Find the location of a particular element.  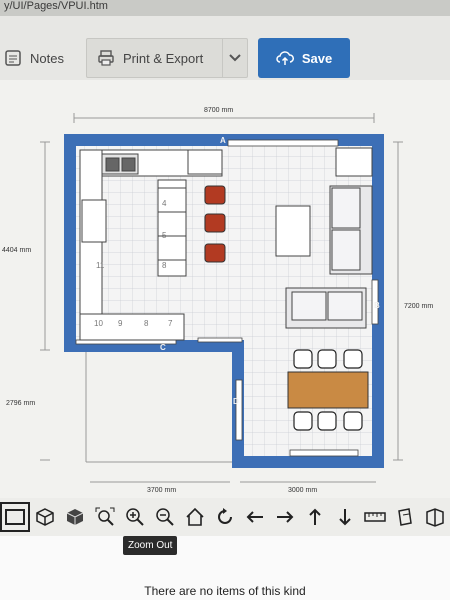

notes-icon is located at coordinates (13, 58).